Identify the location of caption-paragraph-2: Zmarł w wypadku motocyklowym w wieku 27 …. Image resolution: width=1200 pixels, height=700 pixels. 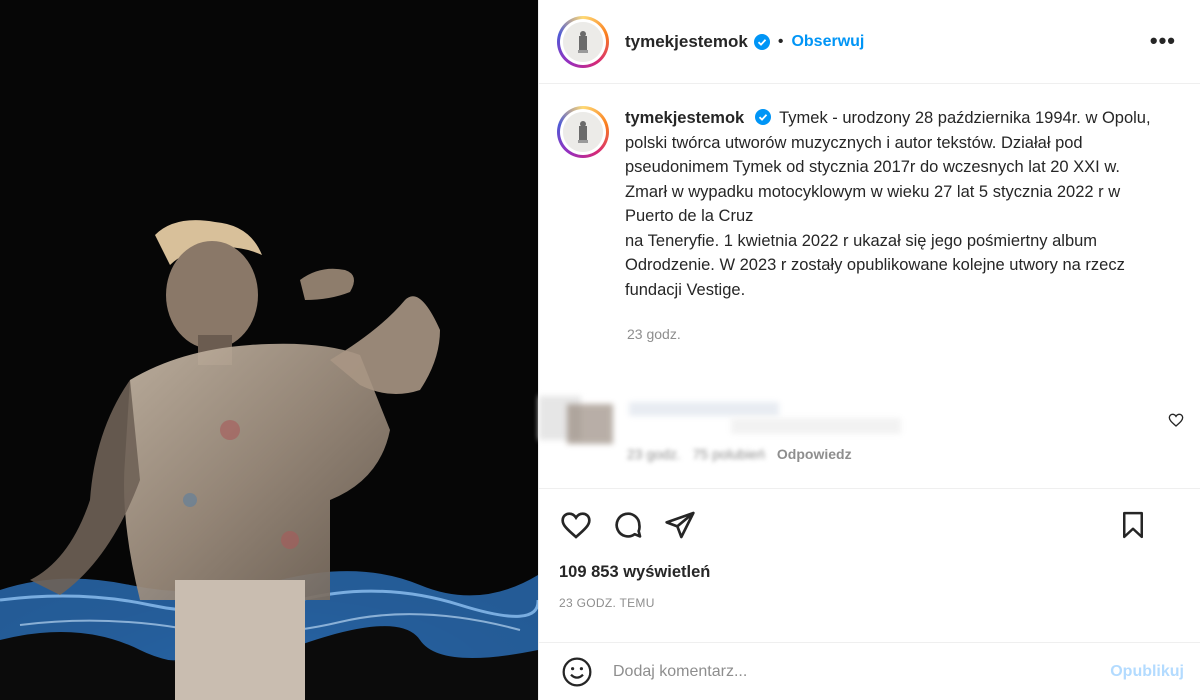
(873, 204).